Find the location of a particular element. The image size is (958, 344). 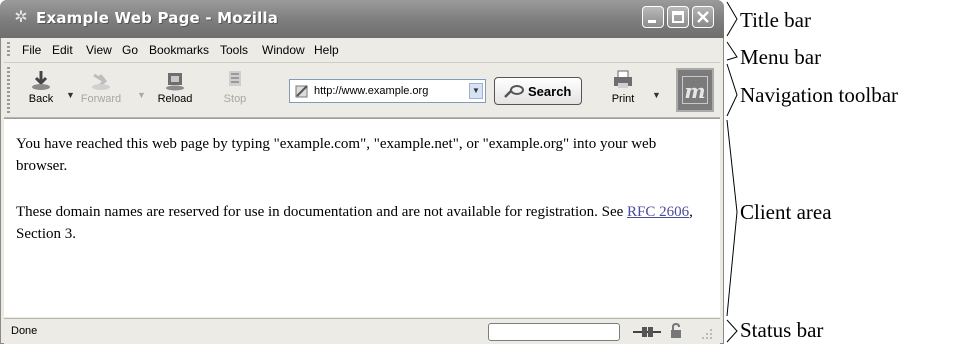

annotation-title-bar: Title bar is located at coordinates (775, 20).